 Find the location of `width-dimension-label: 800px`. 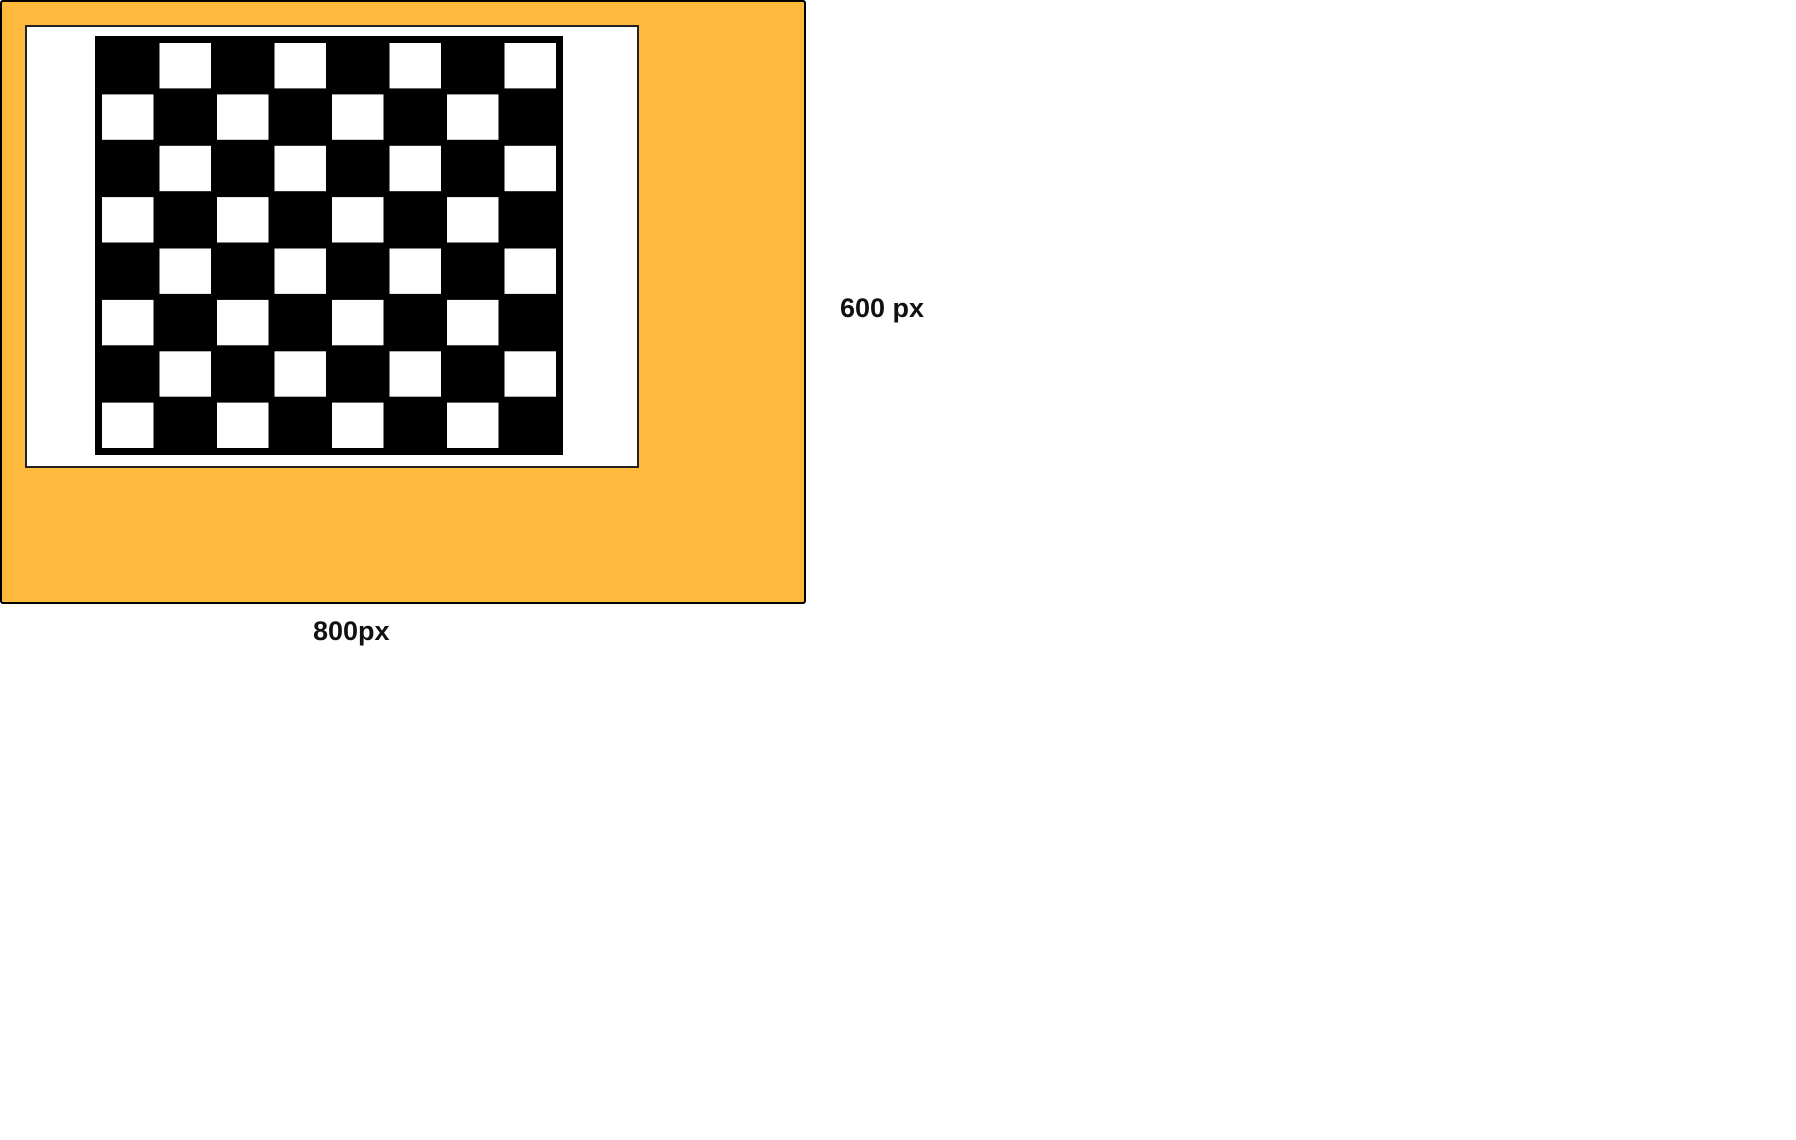

width-dimension-label: 800px is located at coordinates (351, 631).